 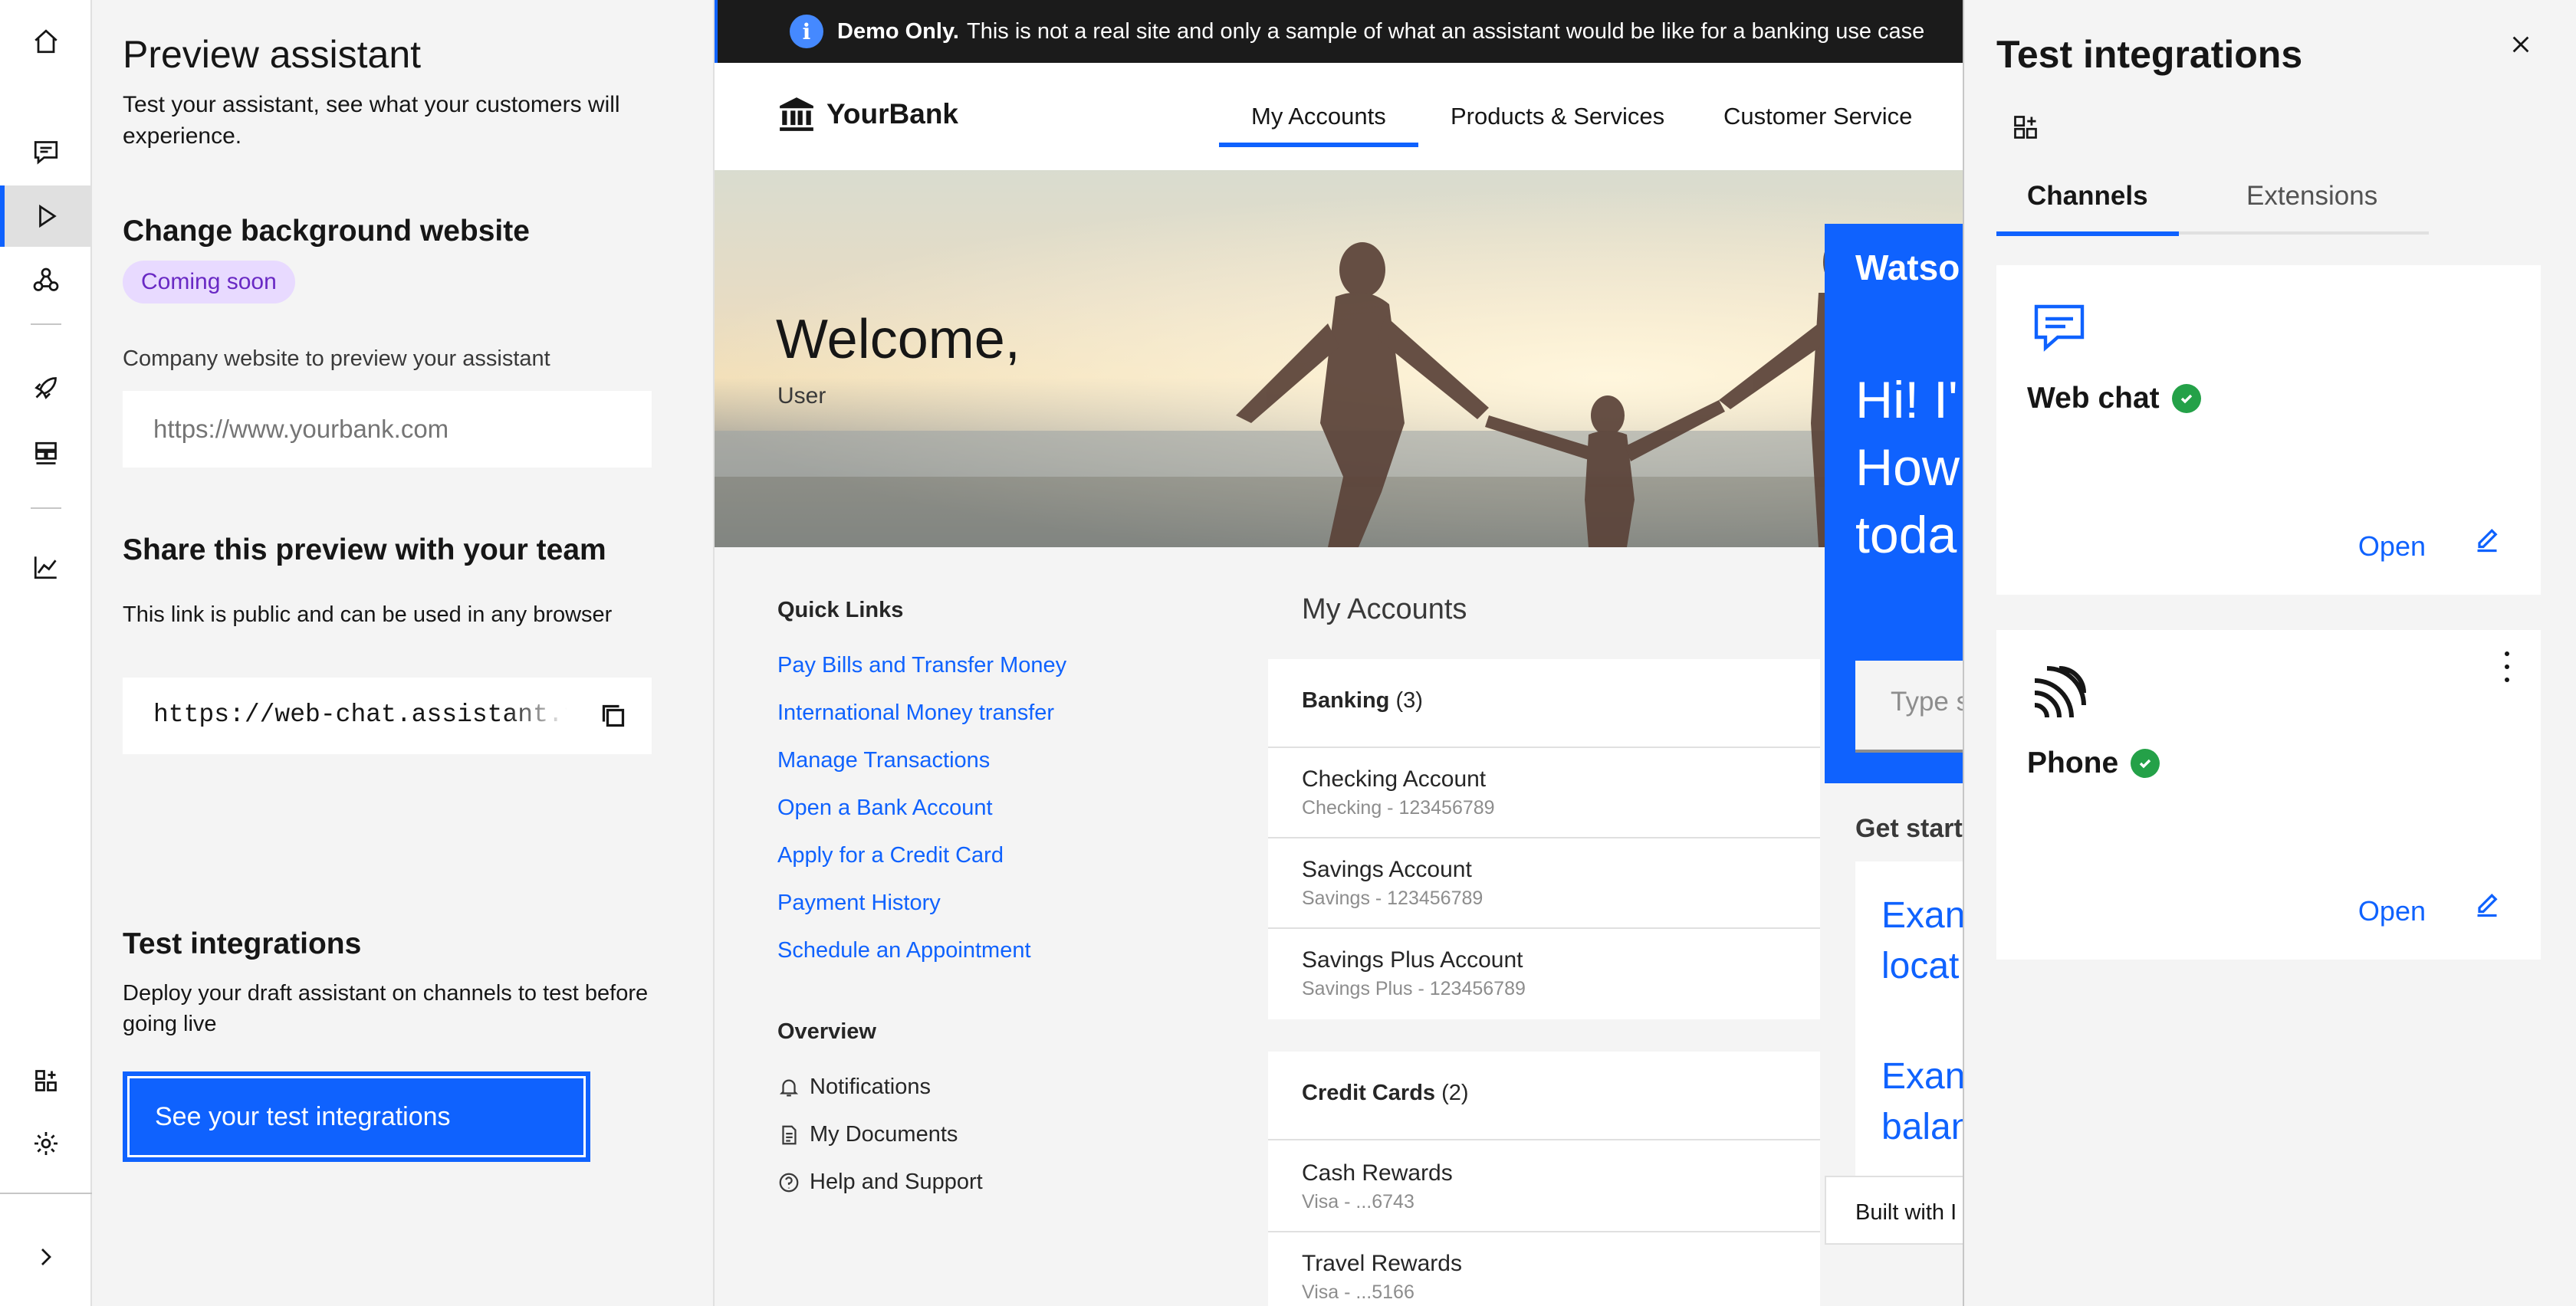 I want to click on tab-channels: Channels, so click(x=2087, y=209).